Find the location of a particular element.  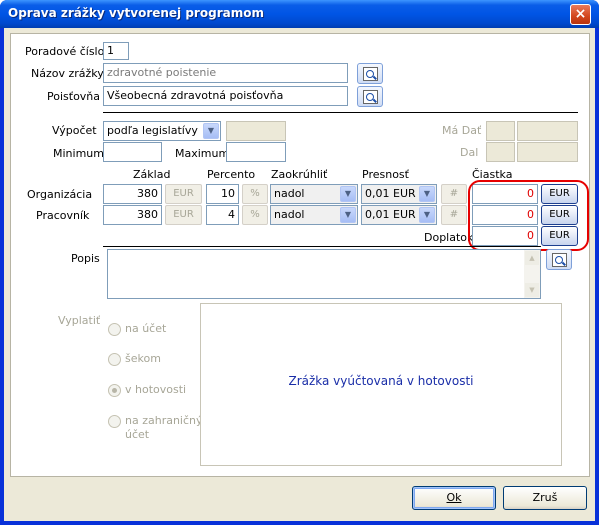

payment-message: Zrážka vyúčtovaná v hotovosti is located at coordinates (381, 381).